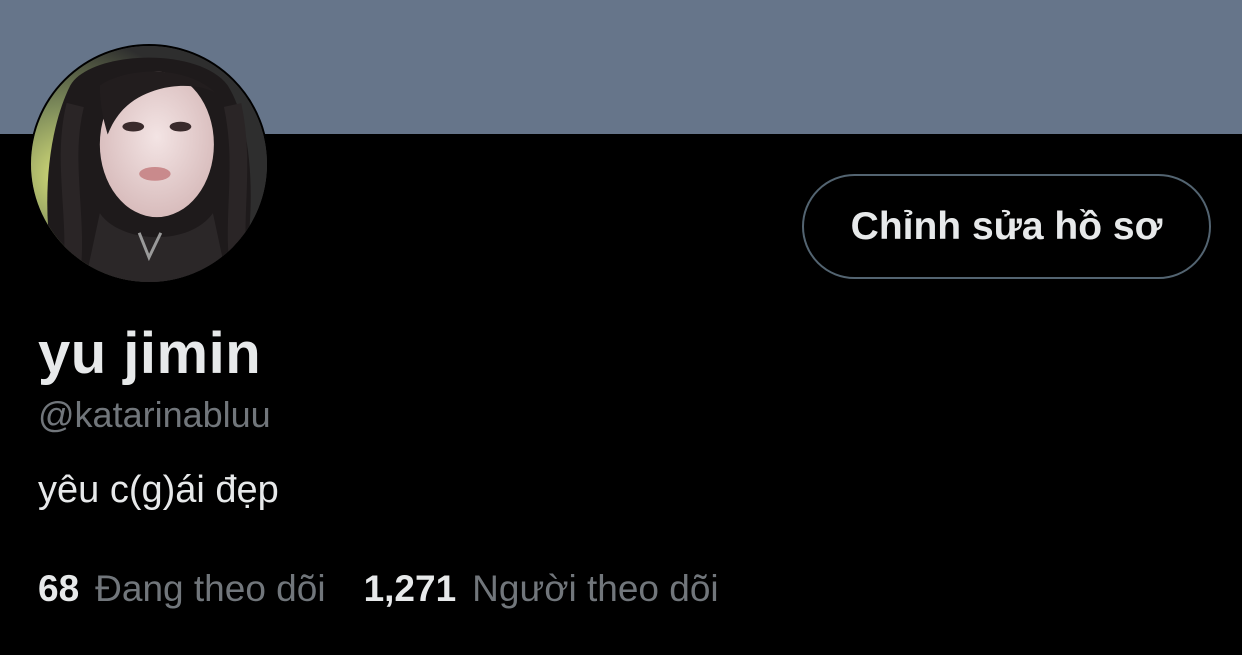  Describe the element at coordinates (59, 588) in the screenshot. I see `following-count: 68` at that location.